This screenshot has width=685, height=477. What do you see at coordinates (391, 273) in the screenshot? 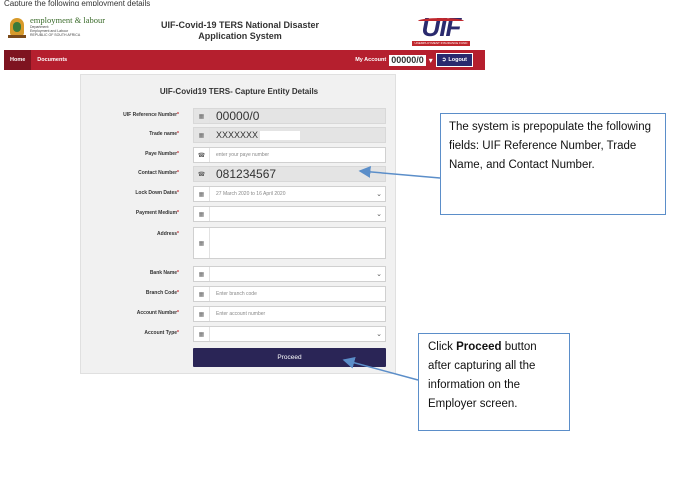
I see `callout-arrows` at bounding box center [391, 273].